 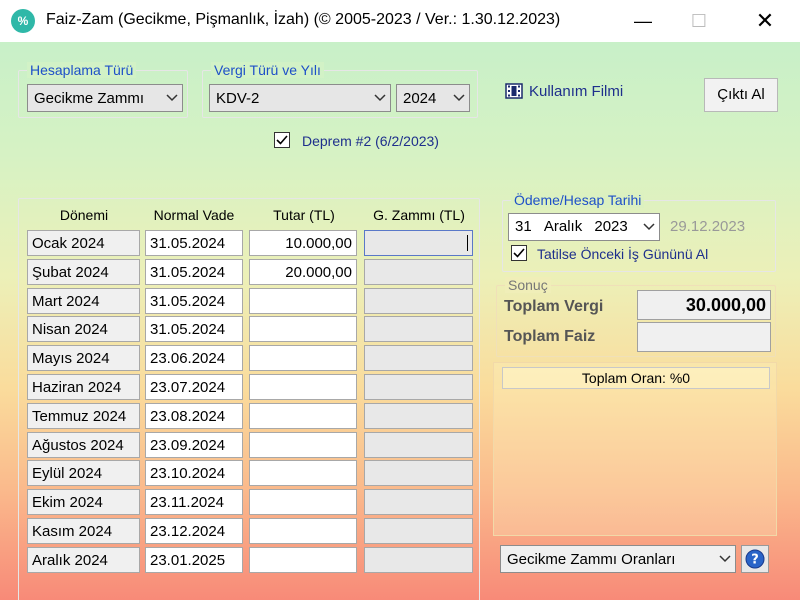 I want to click on odeme-yil: 2023, so click(x=611, y=226).